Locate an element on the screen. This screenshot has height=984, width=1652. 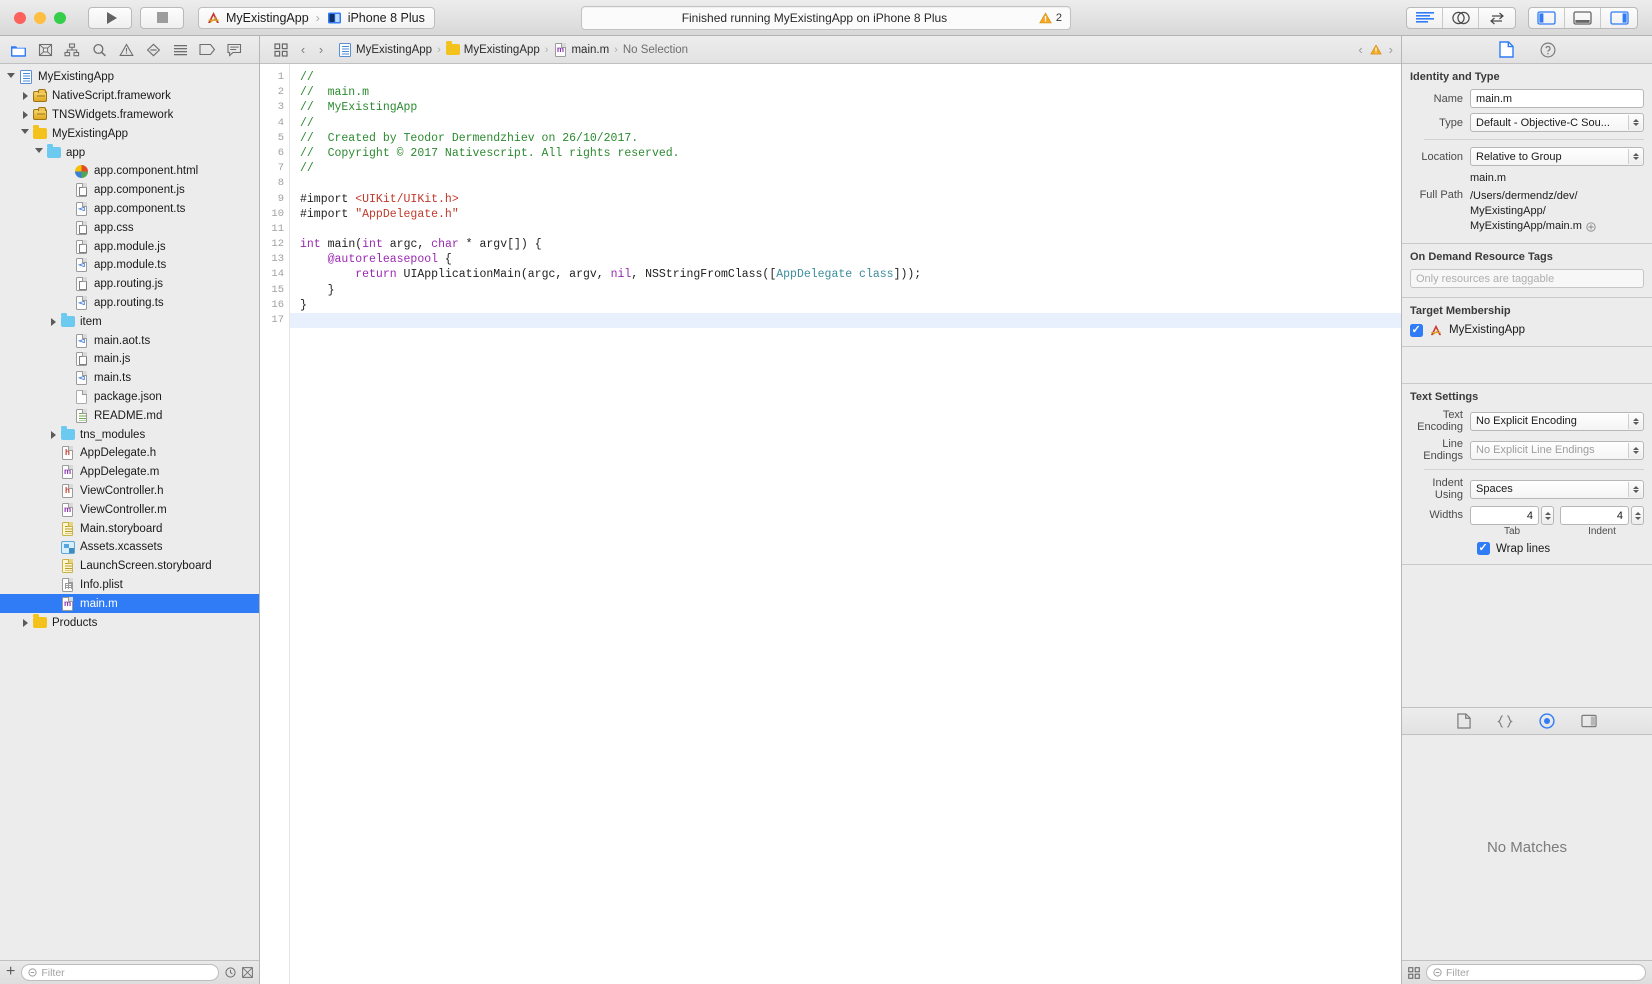
tree-row: ◅ main.ts is located at coordinates (129, 378).